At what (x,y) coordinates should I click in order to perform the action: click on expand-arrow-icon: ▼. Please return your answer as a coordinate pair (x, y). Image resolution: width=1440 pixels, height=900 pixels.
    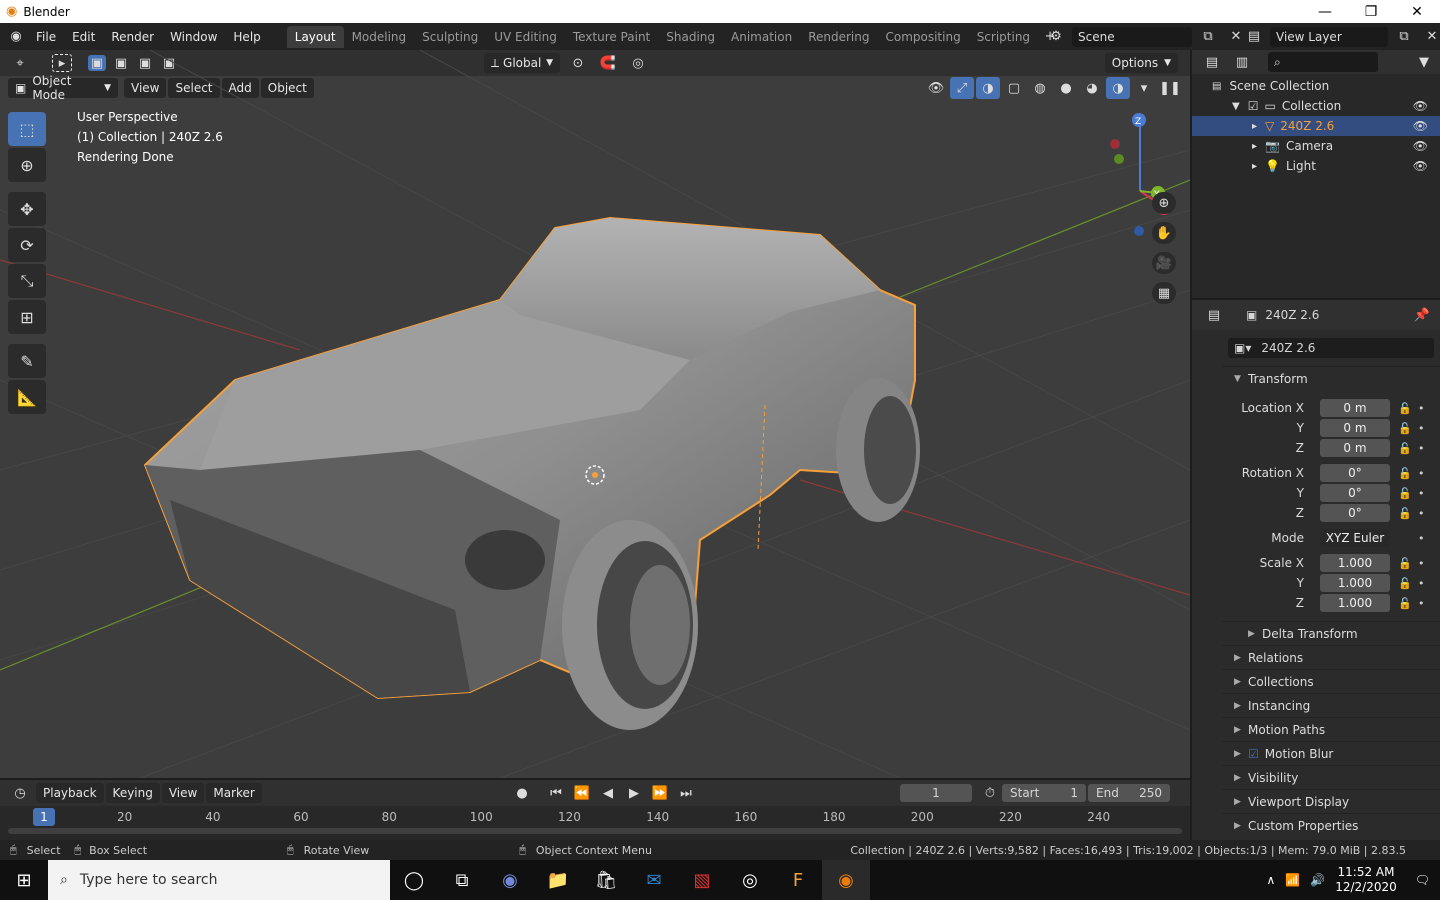
    Looking at the image, I should click on (1236, 106).